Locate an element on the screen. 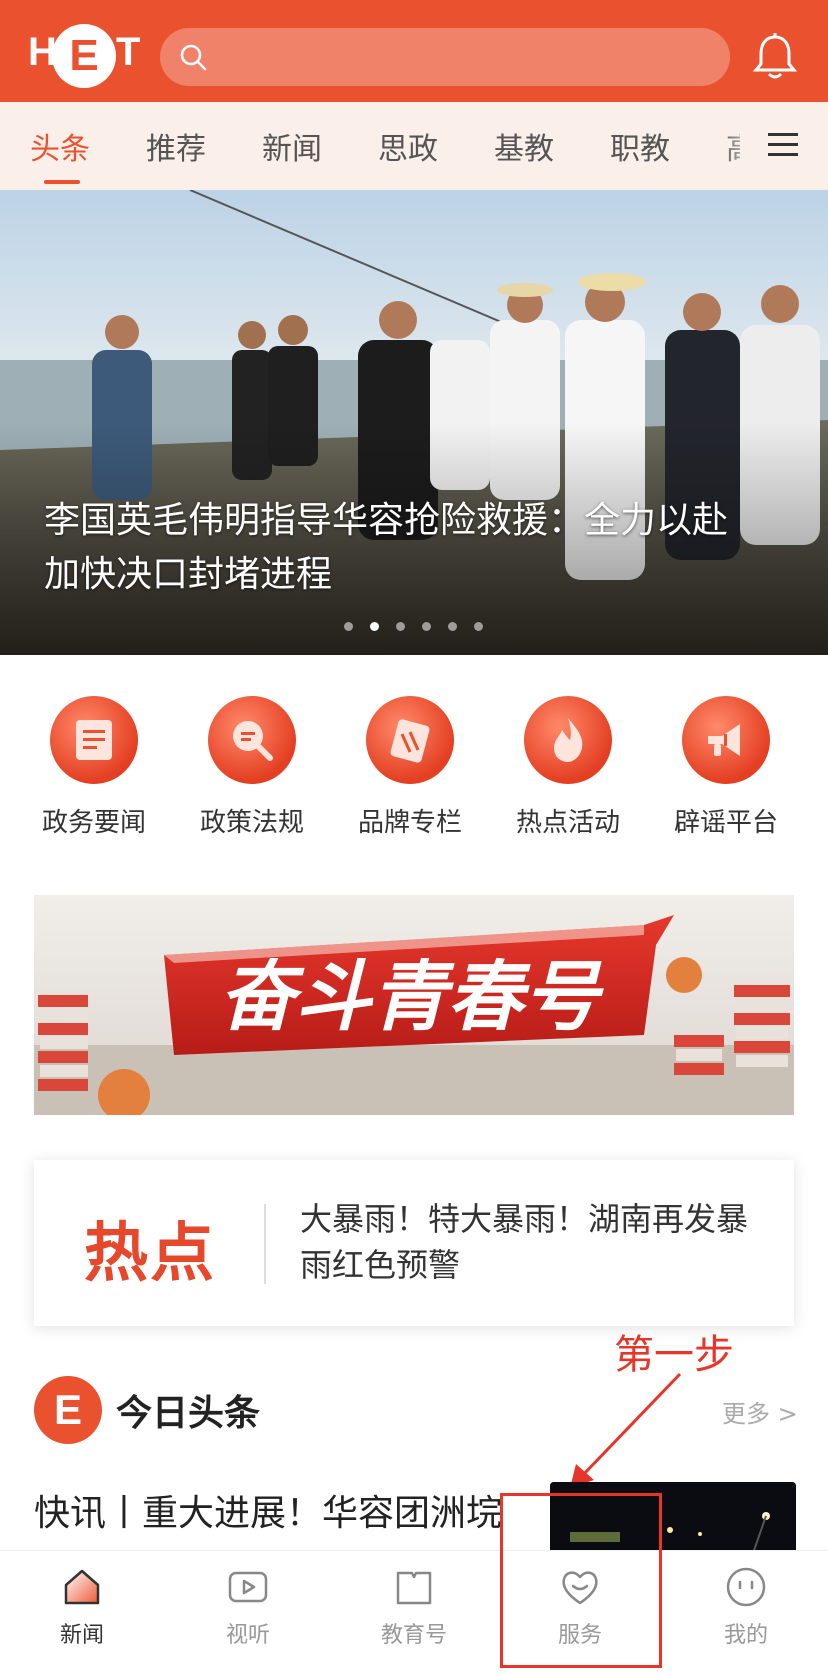 The width and height of the screenshot is (828, 1674). section-title: 今日头条 is located at coordinates (188, 1413).